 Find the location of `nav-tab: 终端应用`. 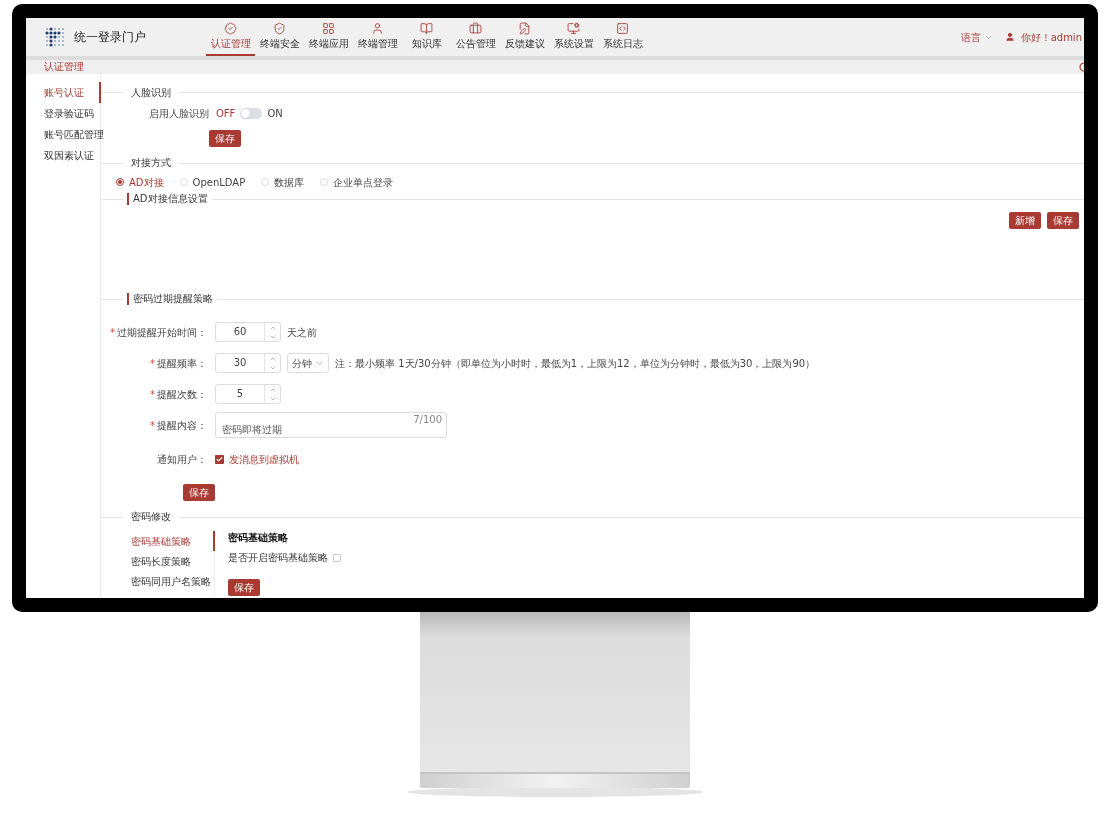

nav-tab: 终端应用 is located at coordinates (328, 37).